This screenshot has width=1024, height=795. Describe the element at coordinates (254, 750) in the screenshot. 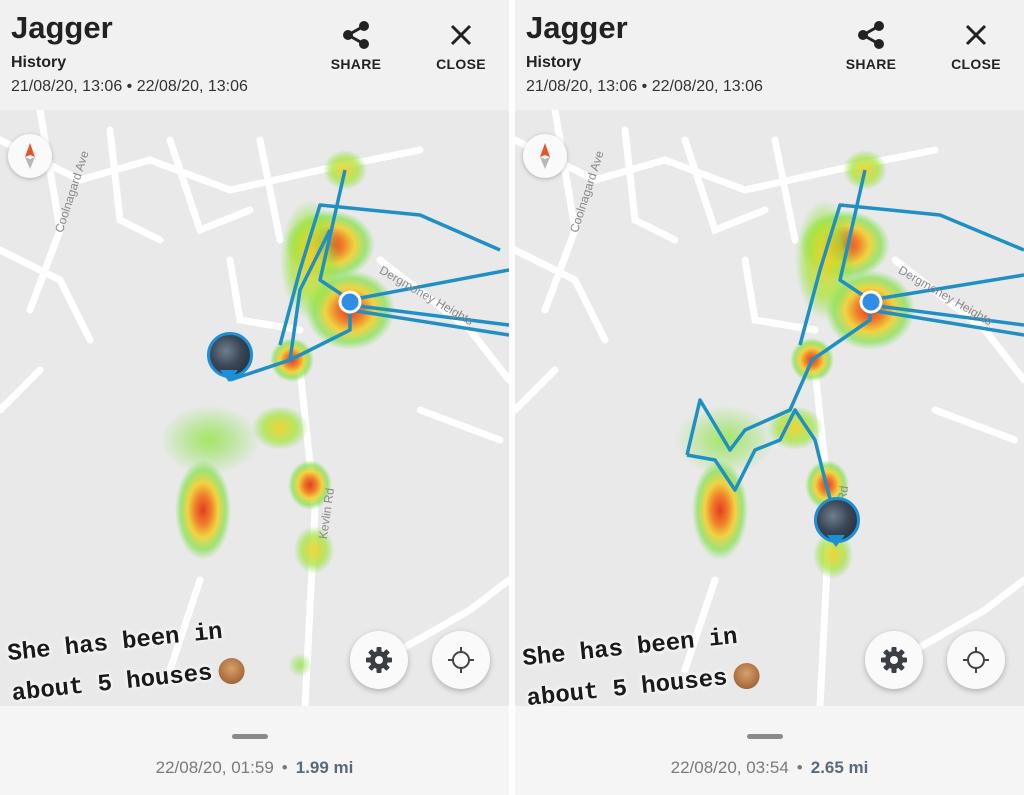

I see `history-footer: 22/08/20, 01:59 • 1.99 mi` at that location.